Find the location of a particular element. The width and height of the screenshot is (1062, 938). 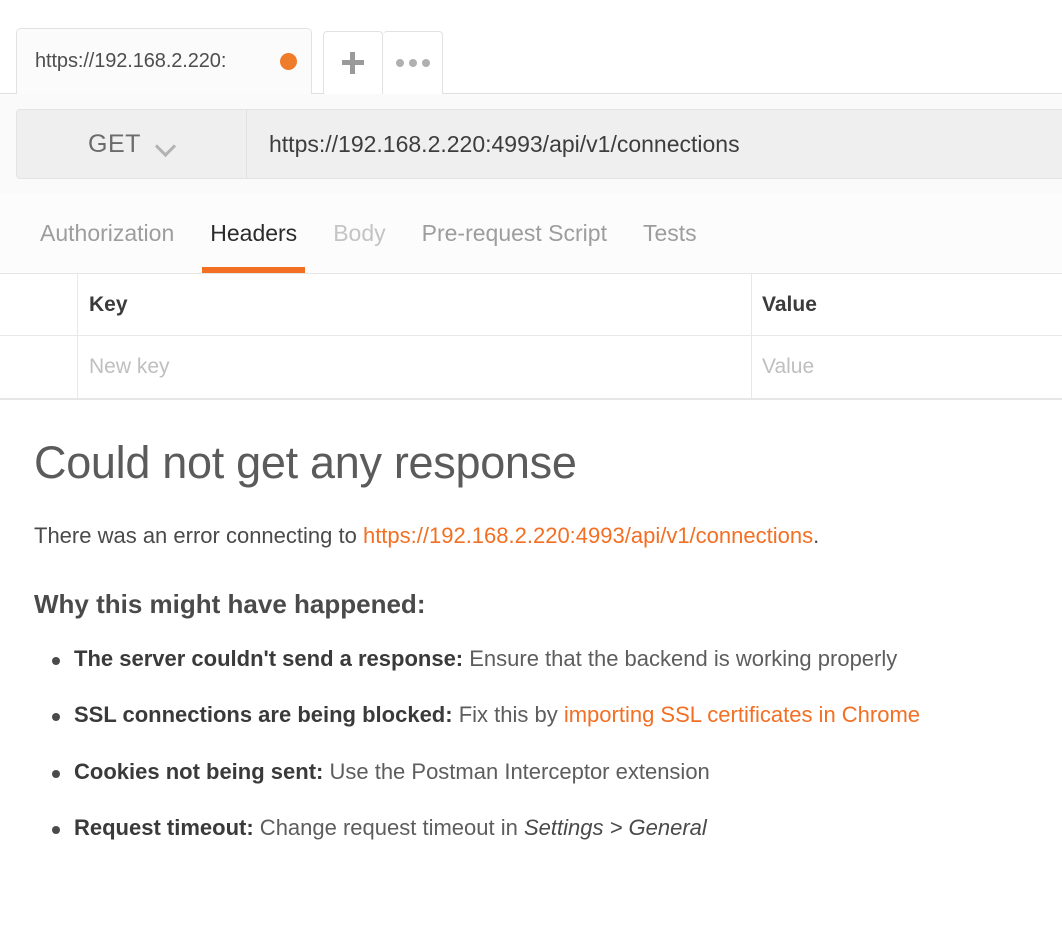

header-column-value-label: Value is located at coordinates (789, 304).